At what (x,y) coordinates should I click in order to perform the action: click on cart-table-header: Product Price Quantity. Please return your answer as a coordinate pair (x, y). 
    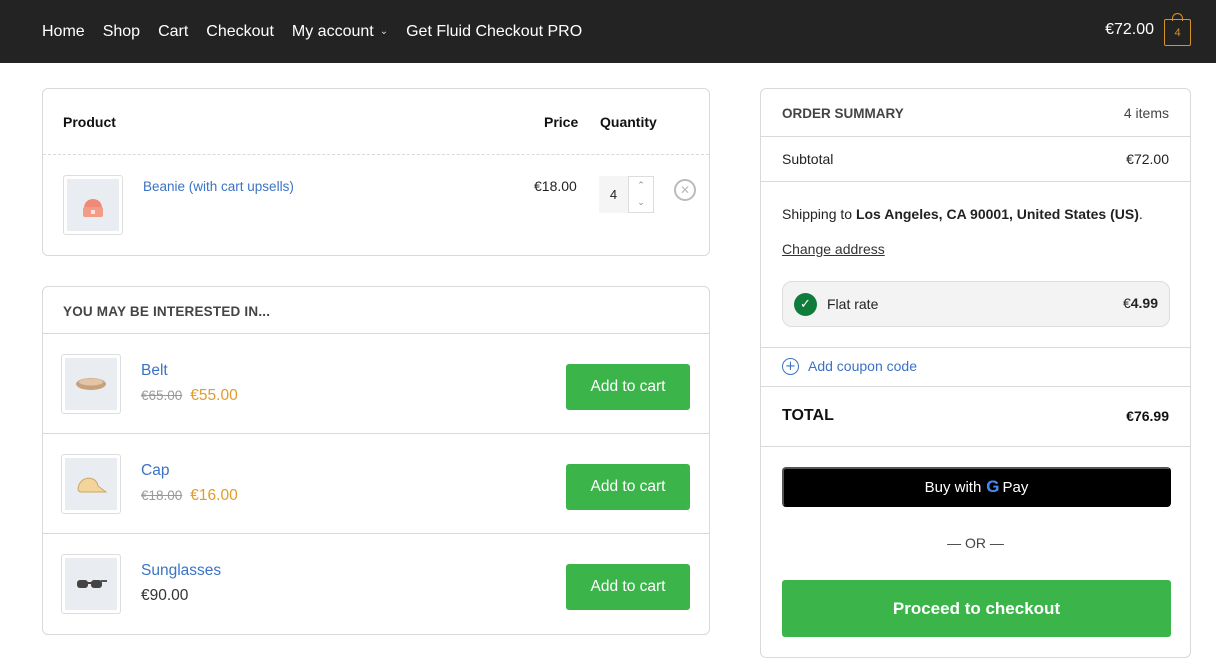
    Looking at the image, I should click on (376, 122).